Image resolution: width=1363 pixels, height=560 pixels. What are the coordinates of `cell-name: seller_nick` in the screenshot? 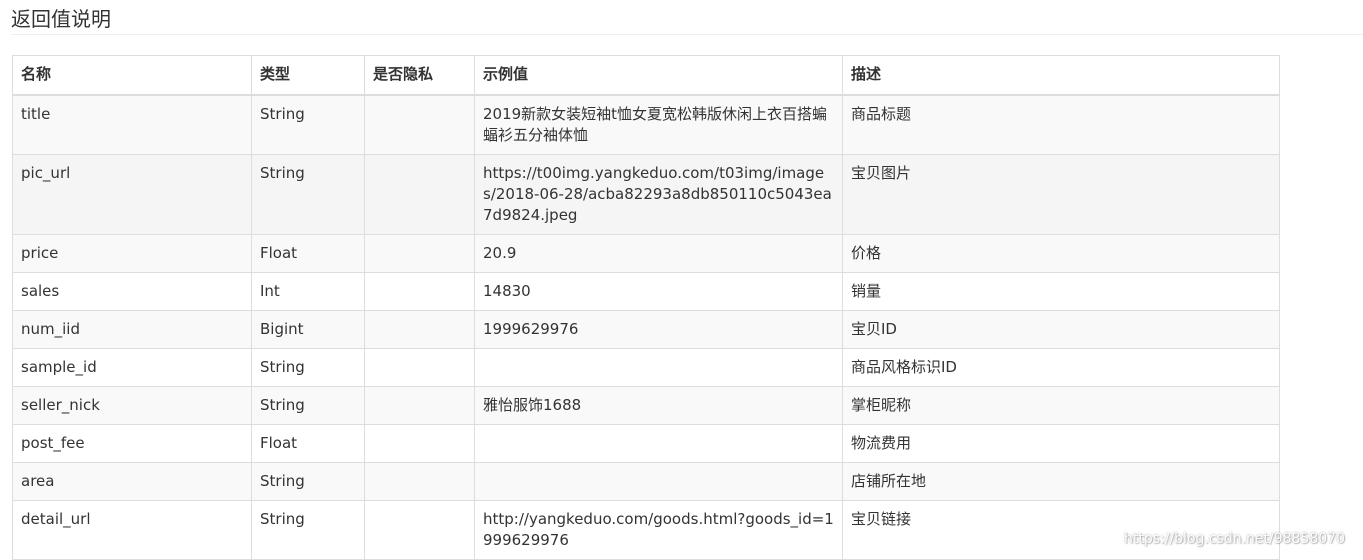 It's located at (132, 406).